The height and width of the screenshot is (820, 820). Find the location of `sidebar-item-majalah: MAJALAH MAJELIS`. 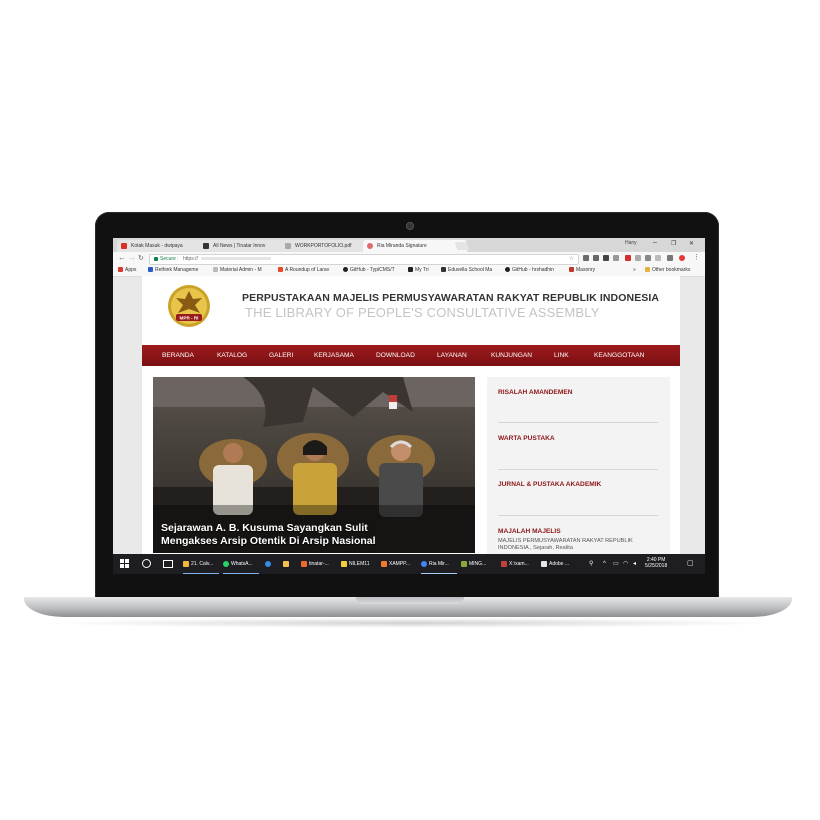

sidebar-item-majalah: MAJALAH MAJELIS is located at coordinates (529, 531).